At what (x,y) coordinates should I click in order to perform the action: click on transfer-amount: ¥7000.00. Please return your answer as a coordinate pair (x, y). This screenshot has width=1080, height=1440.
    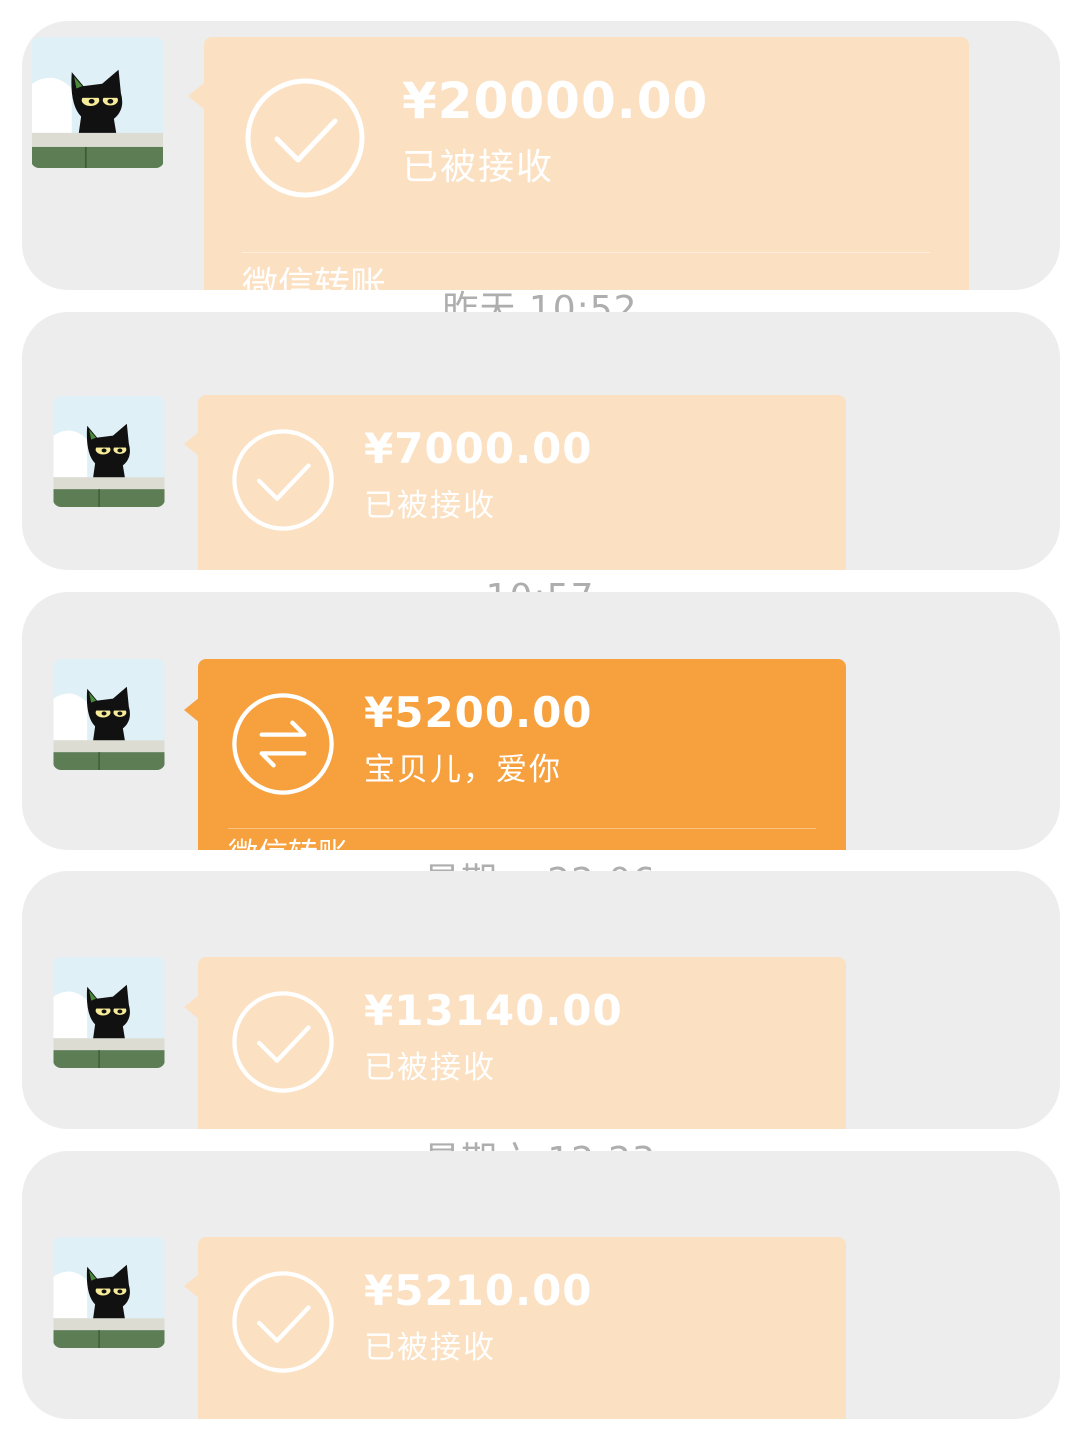
    Looking at the image, I should click on (478, 448).